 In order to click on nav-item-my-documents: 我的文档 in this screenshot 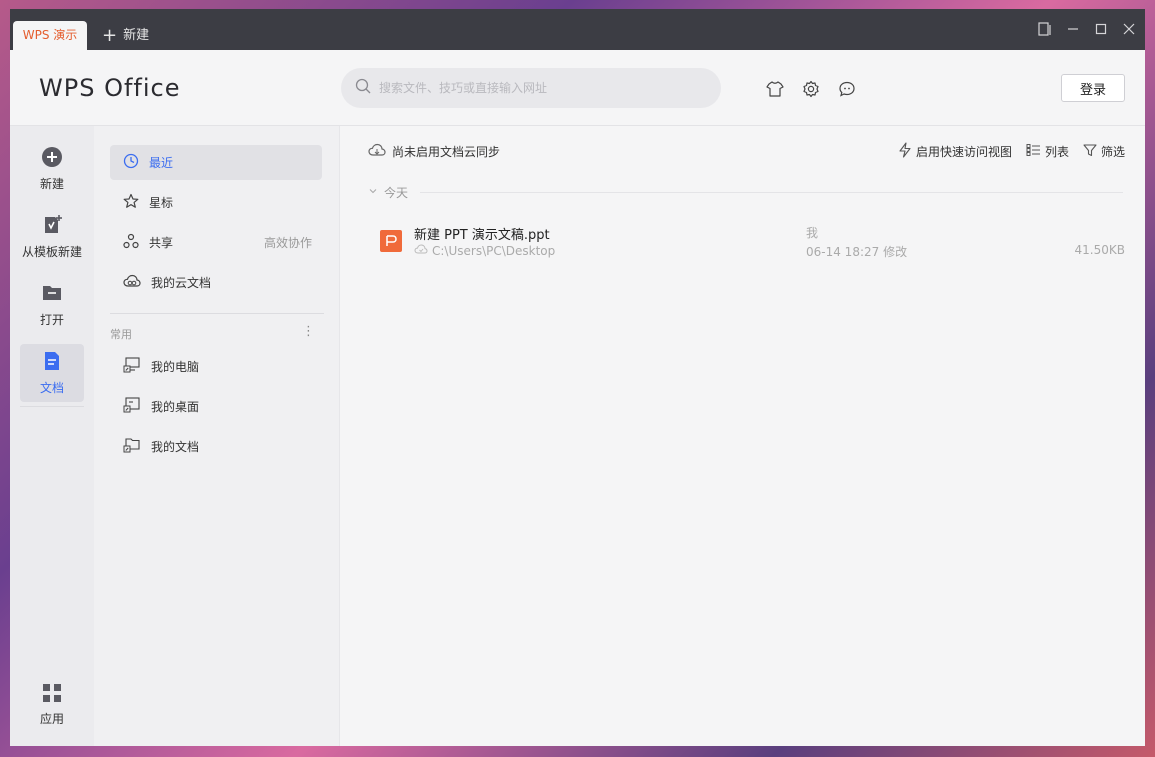, I will do `click(216, 446)`.